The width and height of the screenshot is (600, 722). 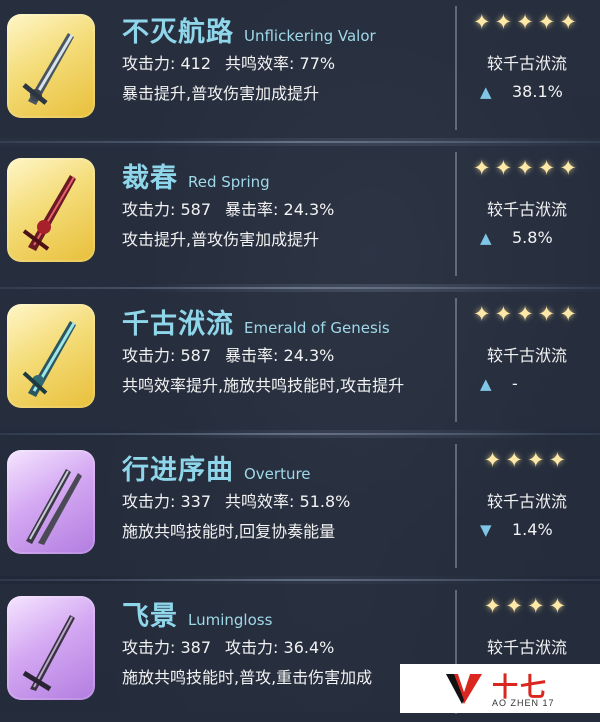 I want to click on trend-value: -, so click(x=515, y=383).